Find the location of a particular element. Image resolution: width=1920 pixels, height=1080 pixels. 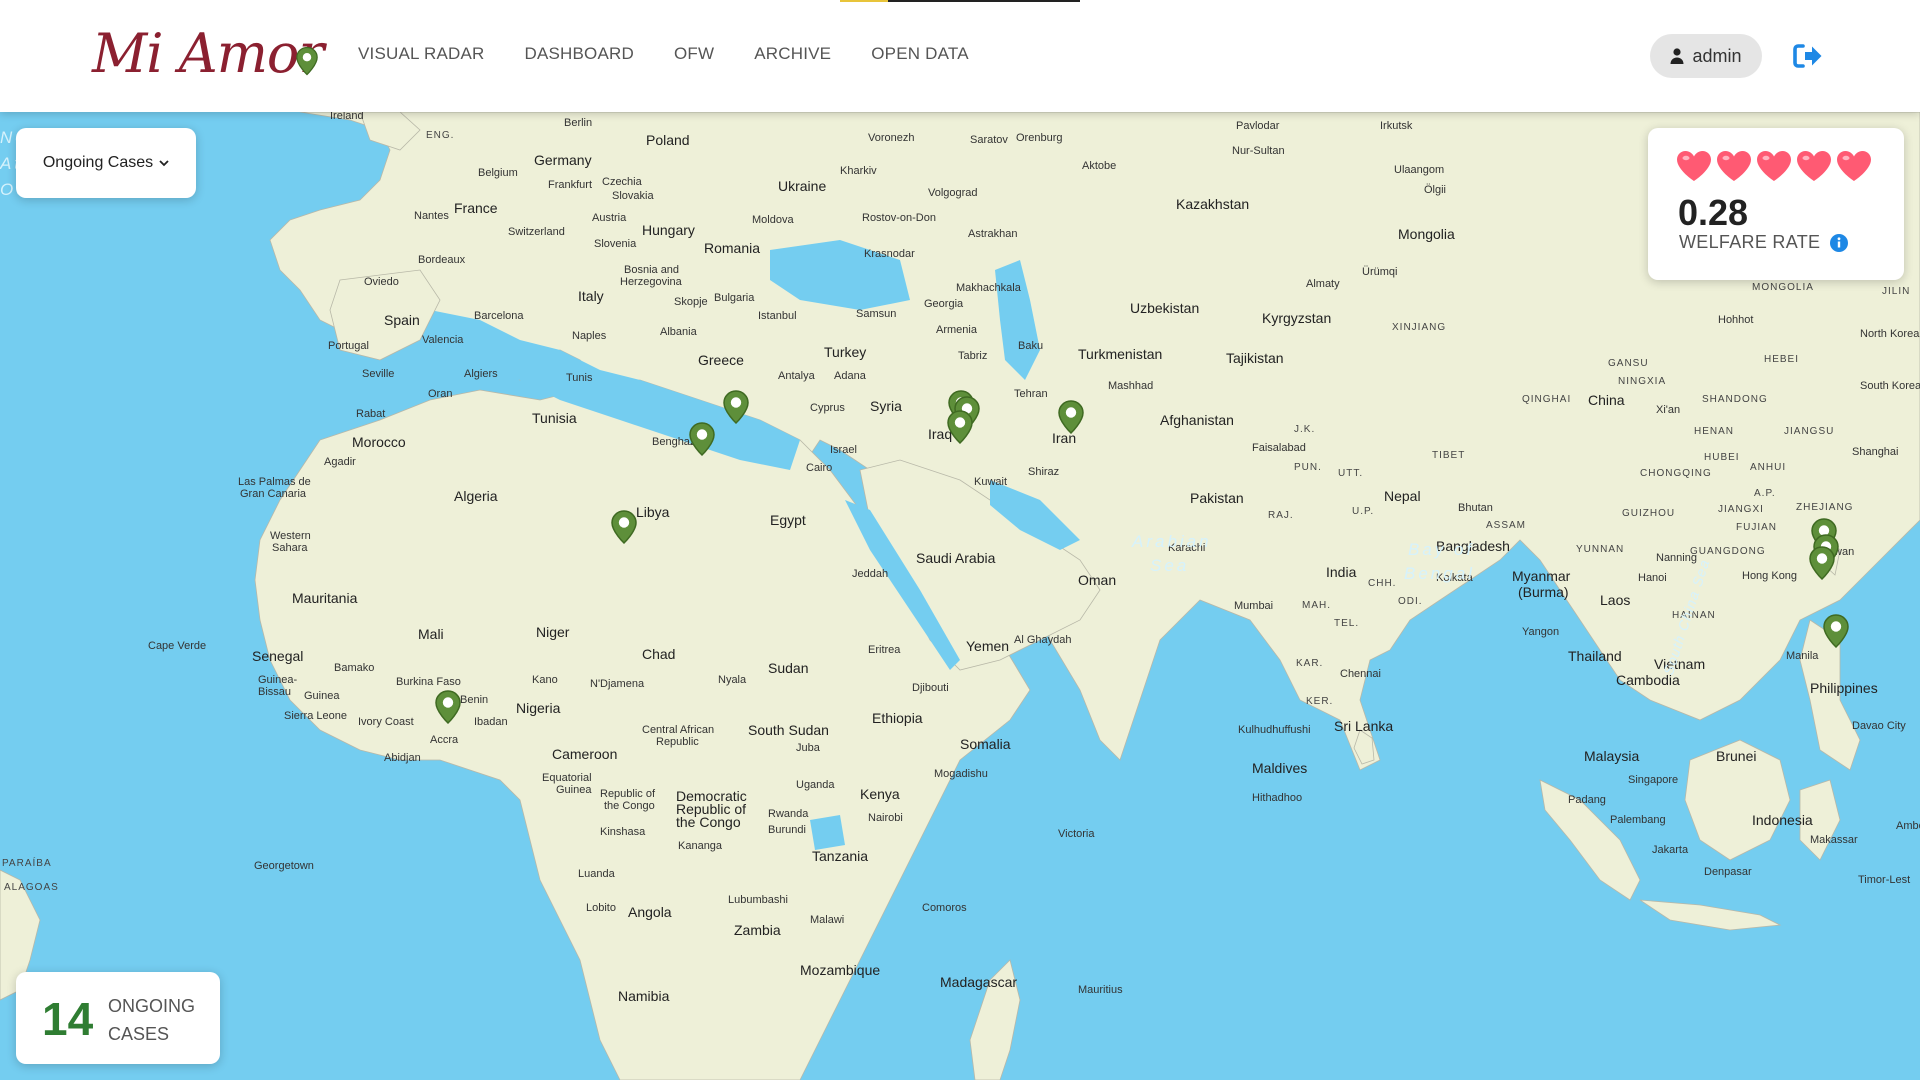

welfare-rate-value: 0.28 is located at coordinates (1713, 212).